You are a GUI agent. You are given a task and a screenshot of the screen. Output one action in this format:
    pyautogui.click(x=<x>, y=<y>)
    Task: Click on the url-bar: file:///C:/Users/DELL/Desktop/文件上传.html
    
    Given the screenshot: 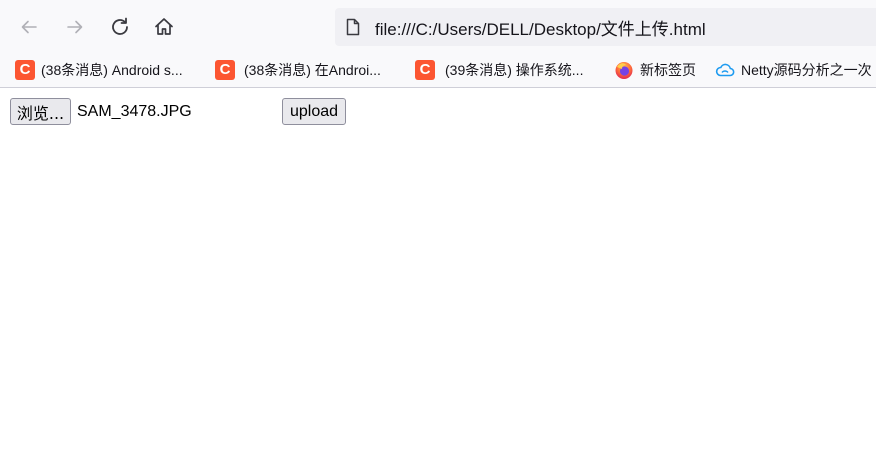 What is the action you would take?
    pyautogui.click(x=605, y=27)
    